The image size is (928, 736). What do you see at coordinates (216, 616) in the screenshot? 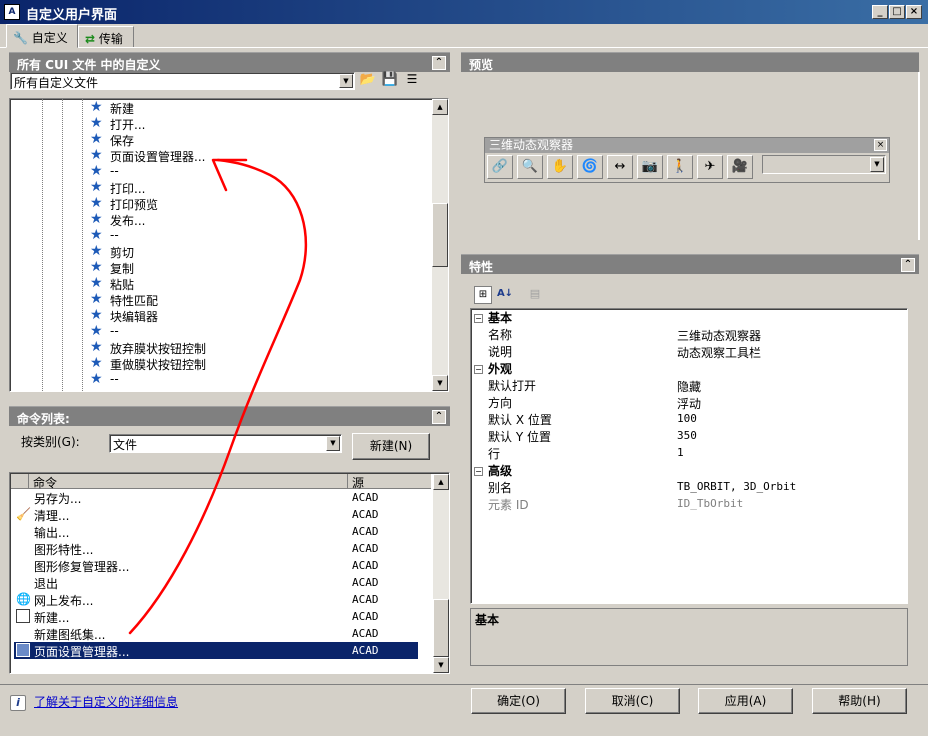
I see `table-row: 新建... ACAD` at bounding box center [216, 616].